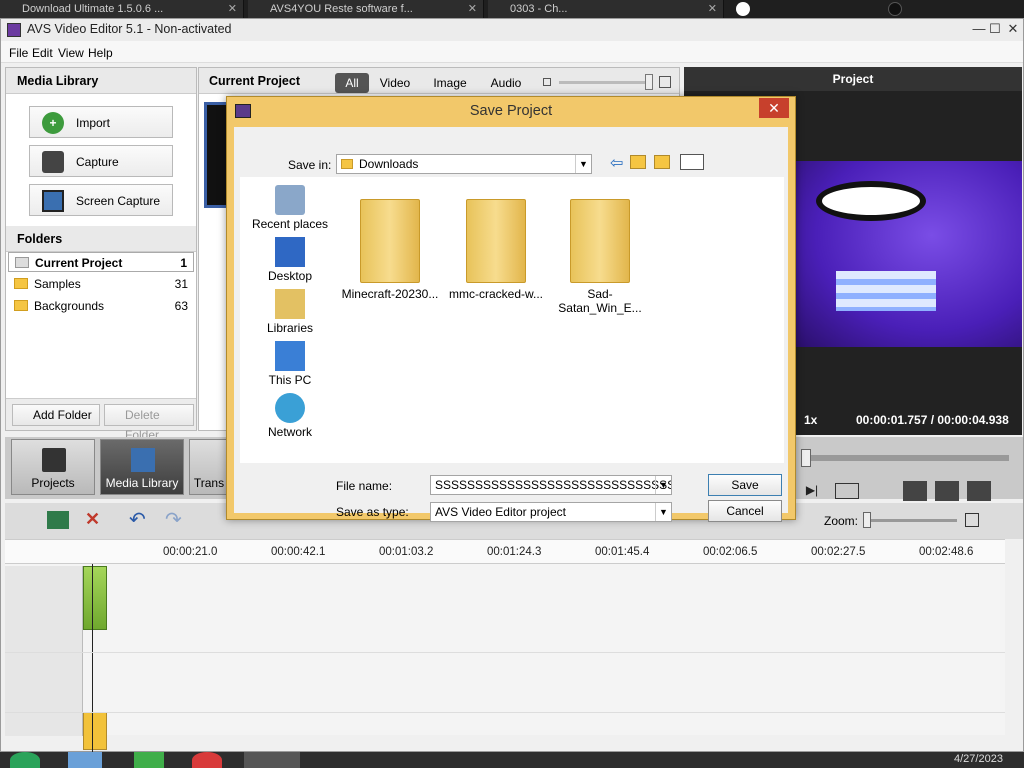 The image size is (1024, 768). What do you see at coordinates (551, 512) in the screenshot?
I see `save-as-type-dropdown: AVS Video Editor project ▼` at bounding box center [551, 512].